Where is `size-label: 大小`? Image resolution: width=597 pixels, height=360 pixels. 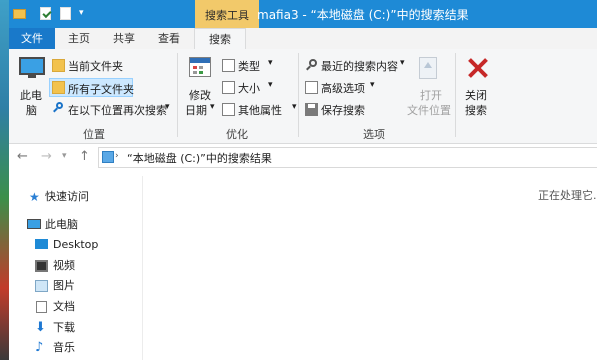 size-label: 大小 is located at coordinates (249, 88).